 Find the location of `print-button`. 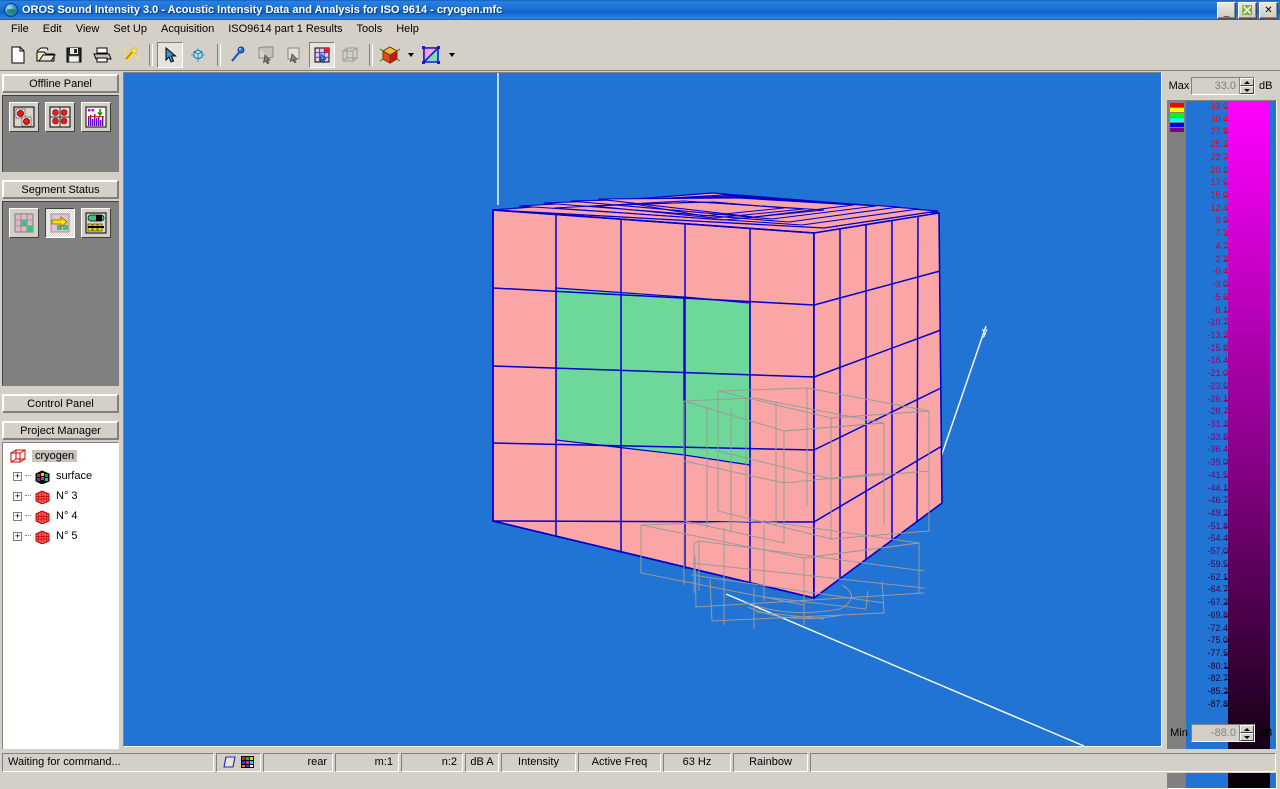

print-button is located at coordinates (102, 55).